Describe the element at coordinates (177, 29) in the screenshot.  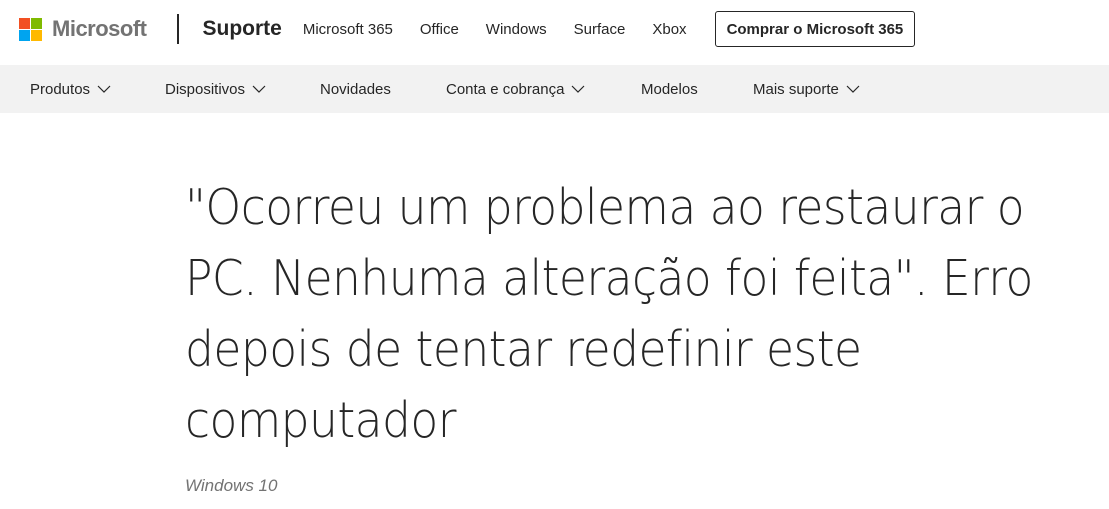
I see `header-divider` at that location.